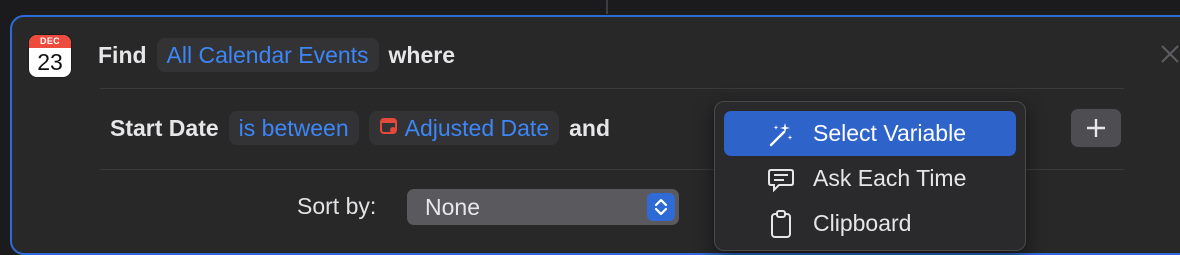  I want to click on menu-item-label: Select Variable, so click(889, 133).